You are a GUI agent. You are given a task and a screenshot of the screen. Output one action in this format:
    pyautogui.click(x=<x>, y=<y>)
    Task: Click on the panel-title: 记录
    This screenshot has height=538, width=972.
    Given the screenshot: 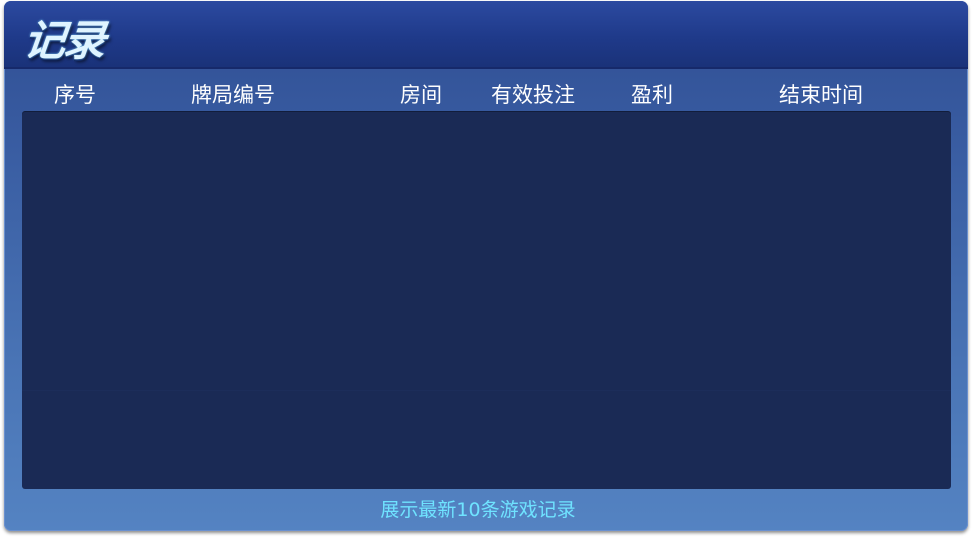 What is the action you would take?
    pyautogui.click(x=64, y=40)
    